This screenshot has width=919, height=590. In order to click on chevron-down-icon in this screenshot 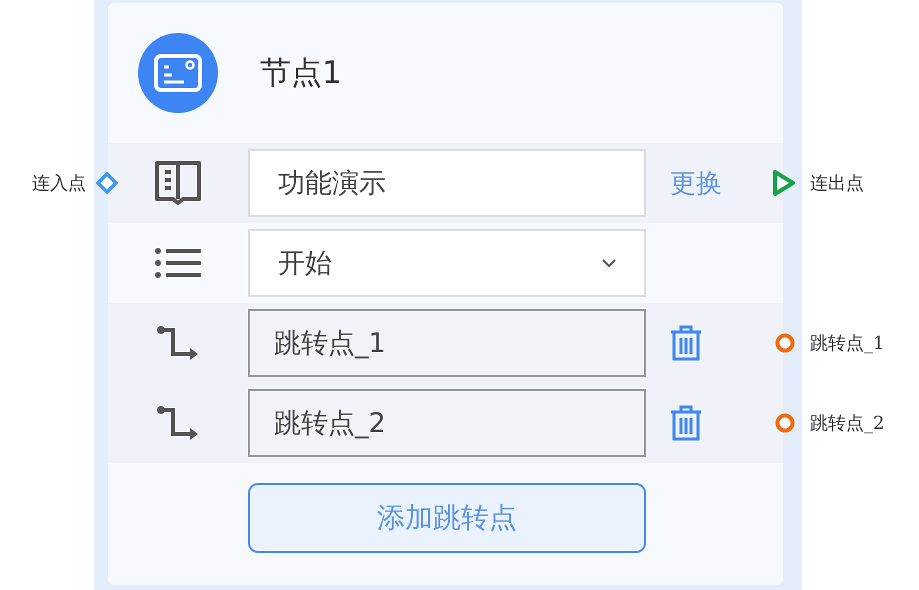, I will do `click(609, 263)`.